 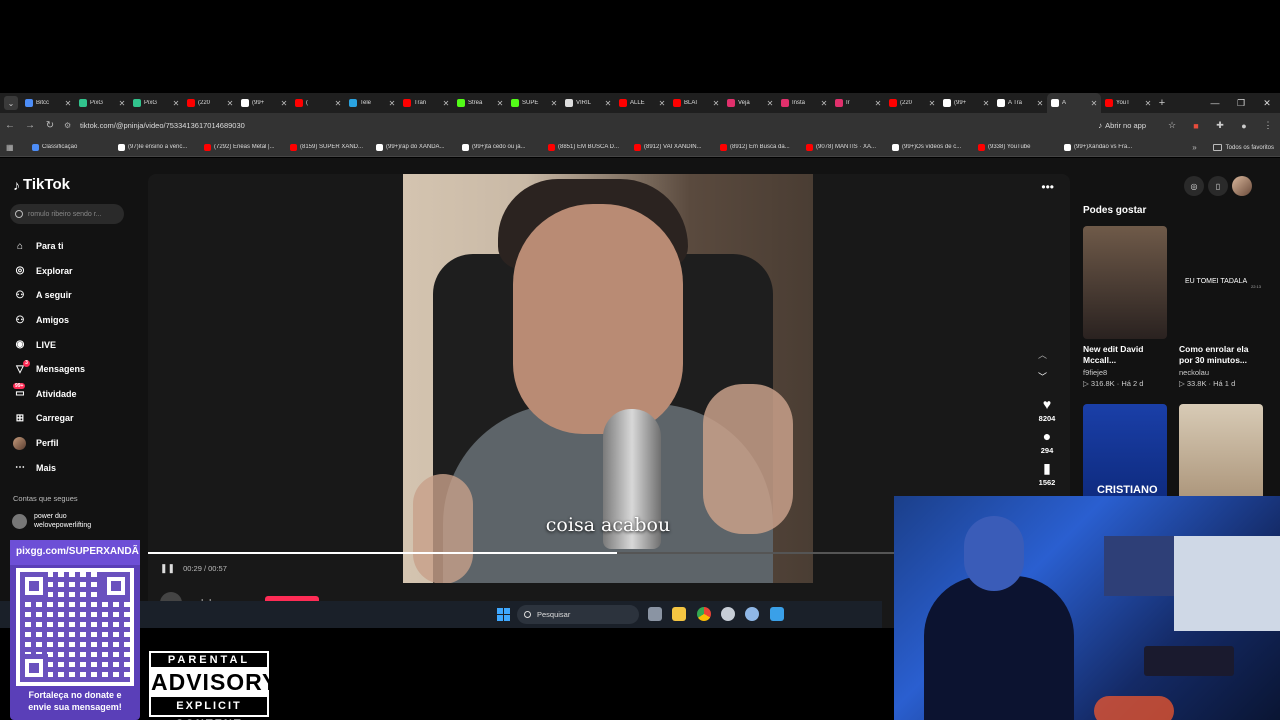 What do you see at coordinates (49, 271) in the screenshot?
I see `sidebar-item-explorar: ◎ Explorar` at bounding box center [49, 271].